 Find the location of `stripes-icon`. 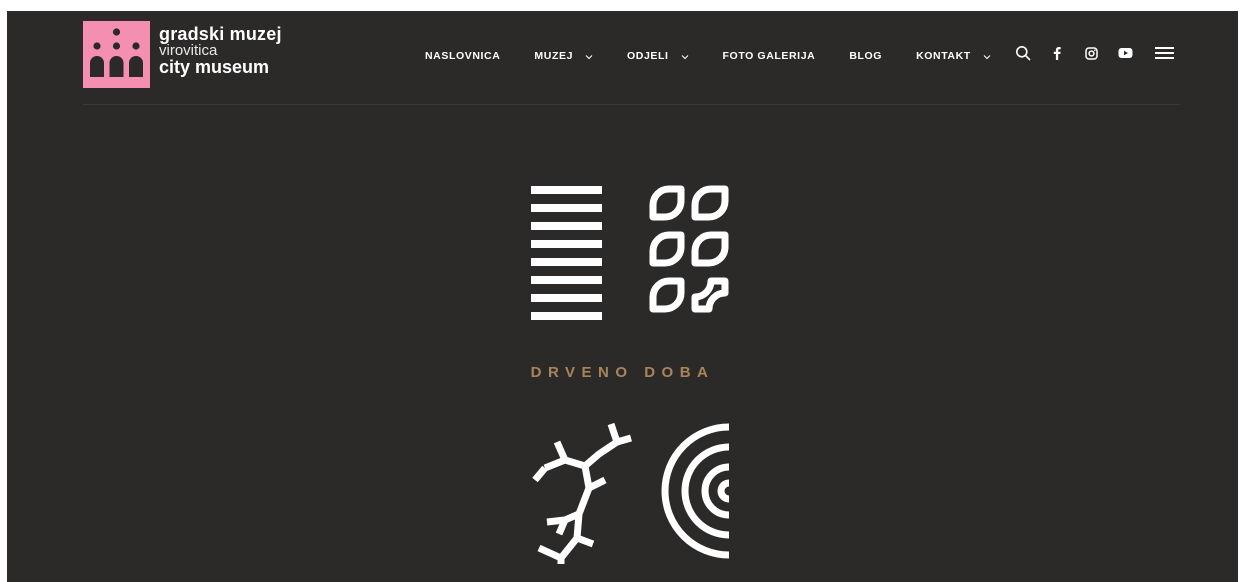

stripes-icon is located at coordinates (566, 253).